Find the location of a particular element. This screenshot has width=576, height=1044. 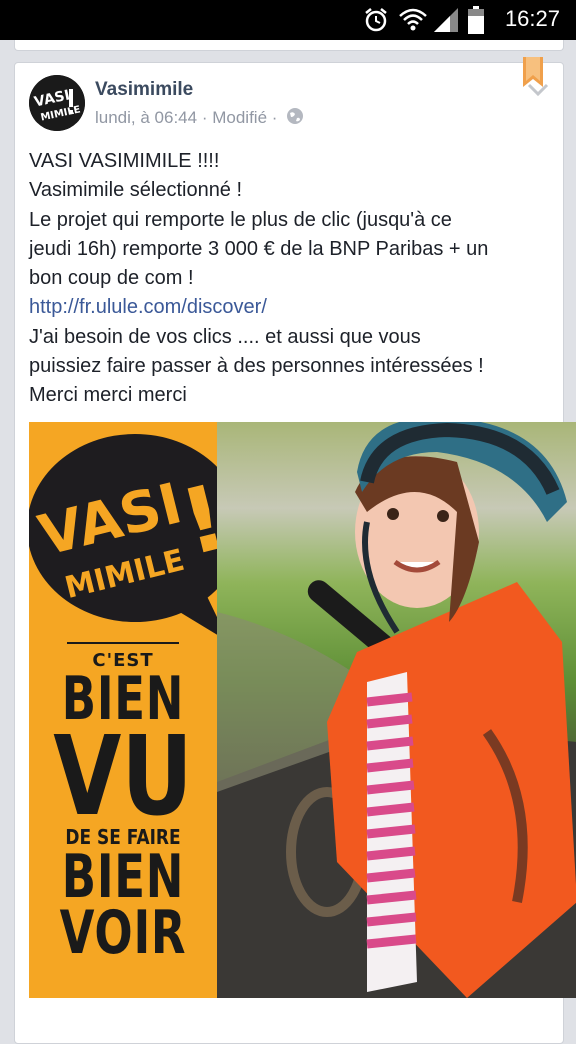

author-name: Vasimimile is located at coordinates (144, 90).